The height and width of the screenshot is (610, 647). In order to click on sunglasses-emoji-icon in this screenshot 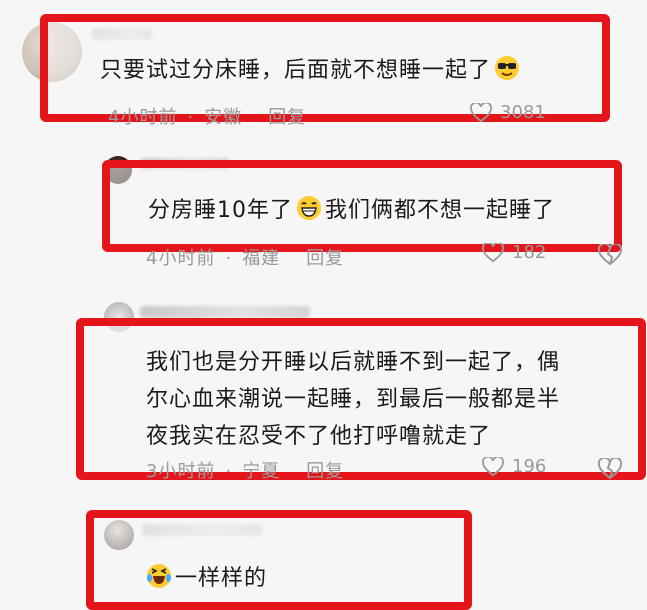, I will do `click(507, 68)`.